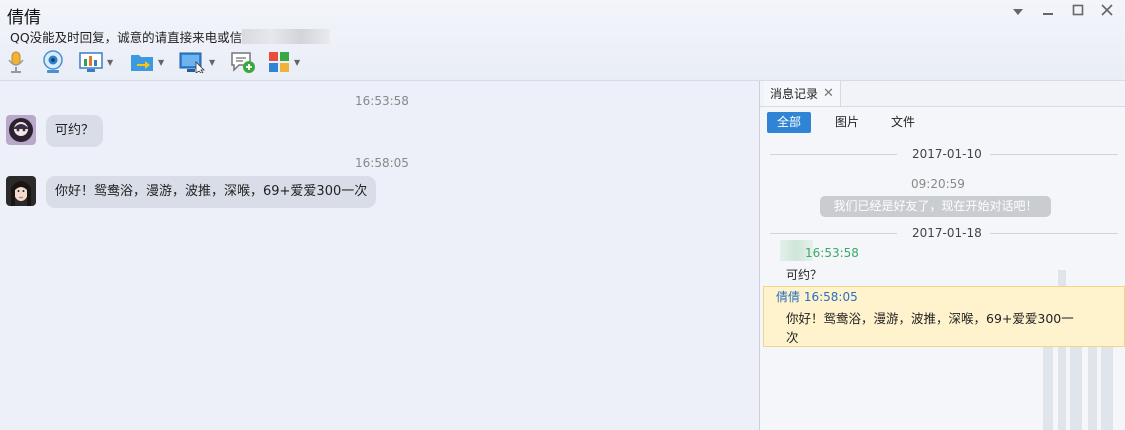 Image resolution: width=1125 pixels, height=430 pixels. Describe the element at coordinates (828, 93) in the screenshot. I see `close-icon: ✕` at that location.